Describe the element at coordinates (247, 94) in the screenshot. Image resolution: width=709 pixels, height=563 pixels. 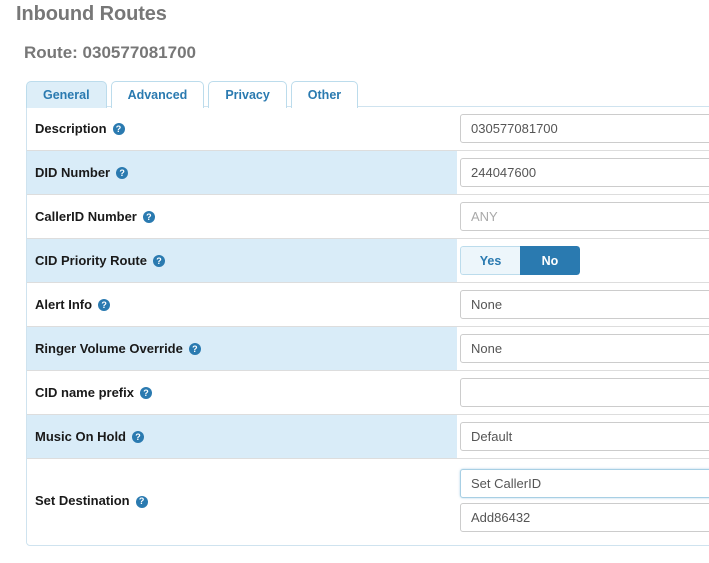
I see `tab-privacy: Privacy` at that location.